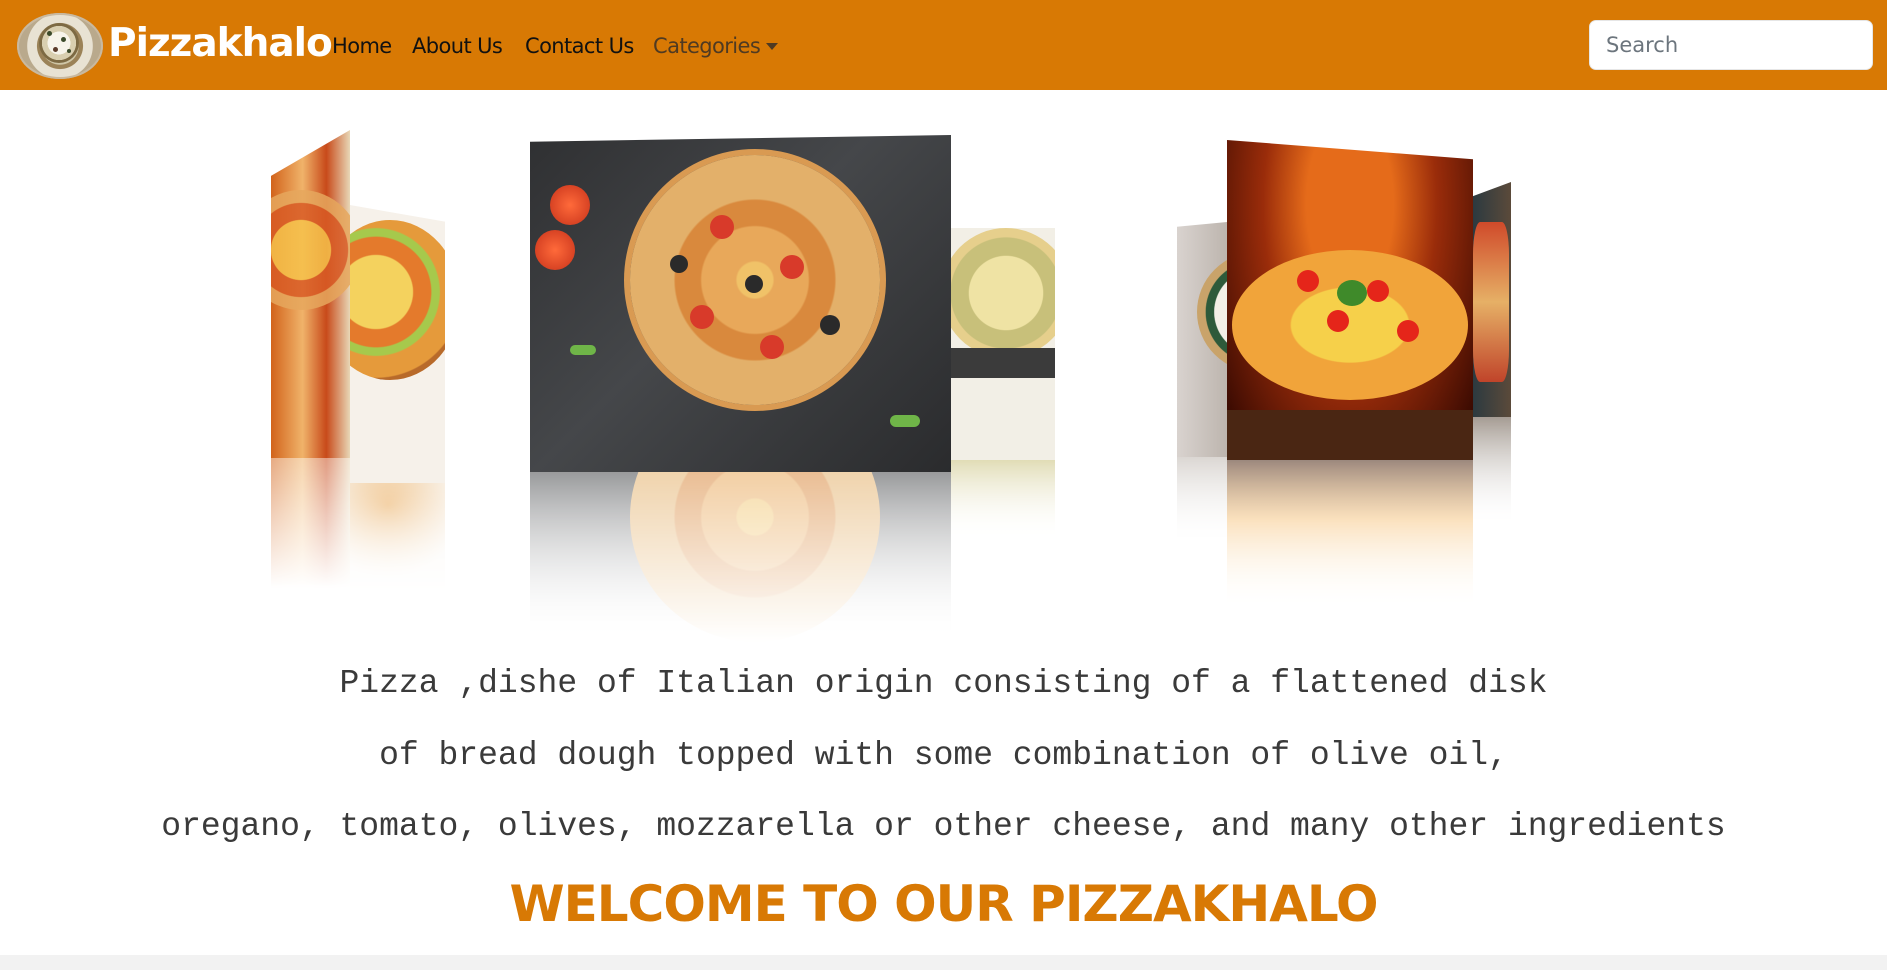  Describe the element at coordinates (740, 303) in the screenshot. I see `carousel-slide-active` at that location.